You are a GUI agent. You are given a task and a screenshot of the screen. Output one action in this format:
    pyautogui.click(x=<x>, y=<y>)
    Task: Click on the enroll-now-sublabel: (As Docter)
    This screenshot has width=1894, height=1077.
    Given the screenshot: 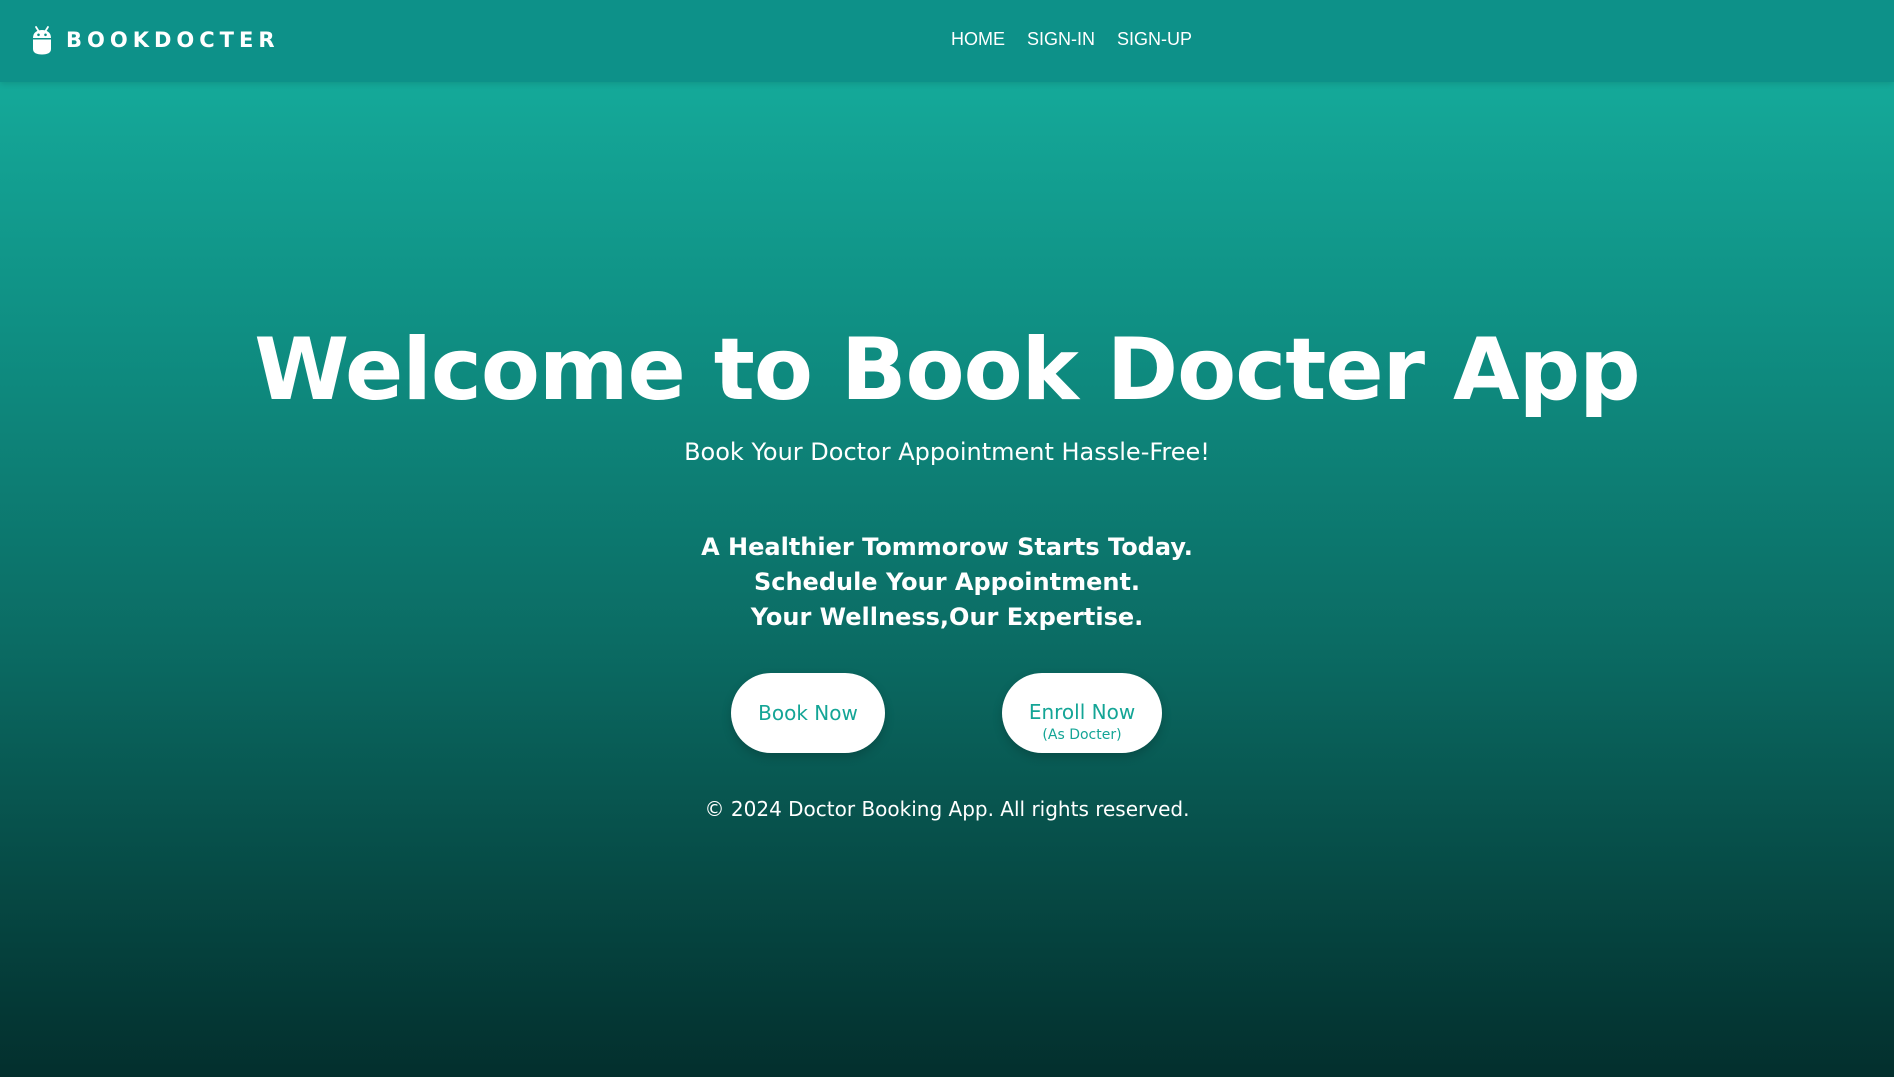 What is the action you would take?
    pyautogui.click(x=1082, y=735)
    